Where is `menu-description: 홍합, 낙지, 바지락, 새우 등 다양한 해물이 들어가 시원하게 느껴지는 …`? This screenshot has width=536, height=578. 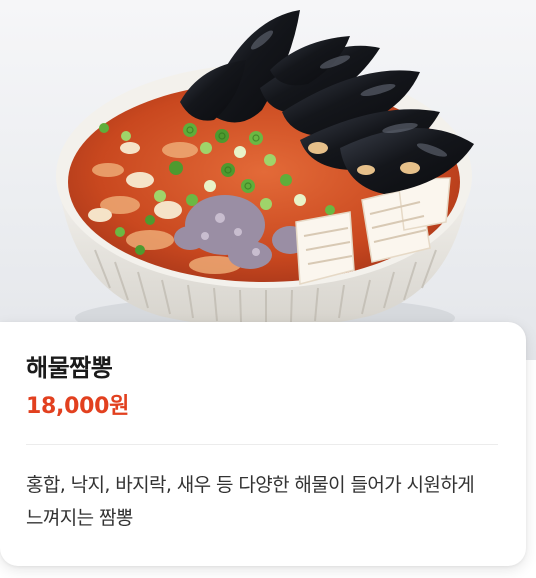
menu-description: 홍합, 낙지, 바지락, 새우 등 다양한 해물이 들어가 시원하게 느껴지는 … is located at coordinates (250, 501).